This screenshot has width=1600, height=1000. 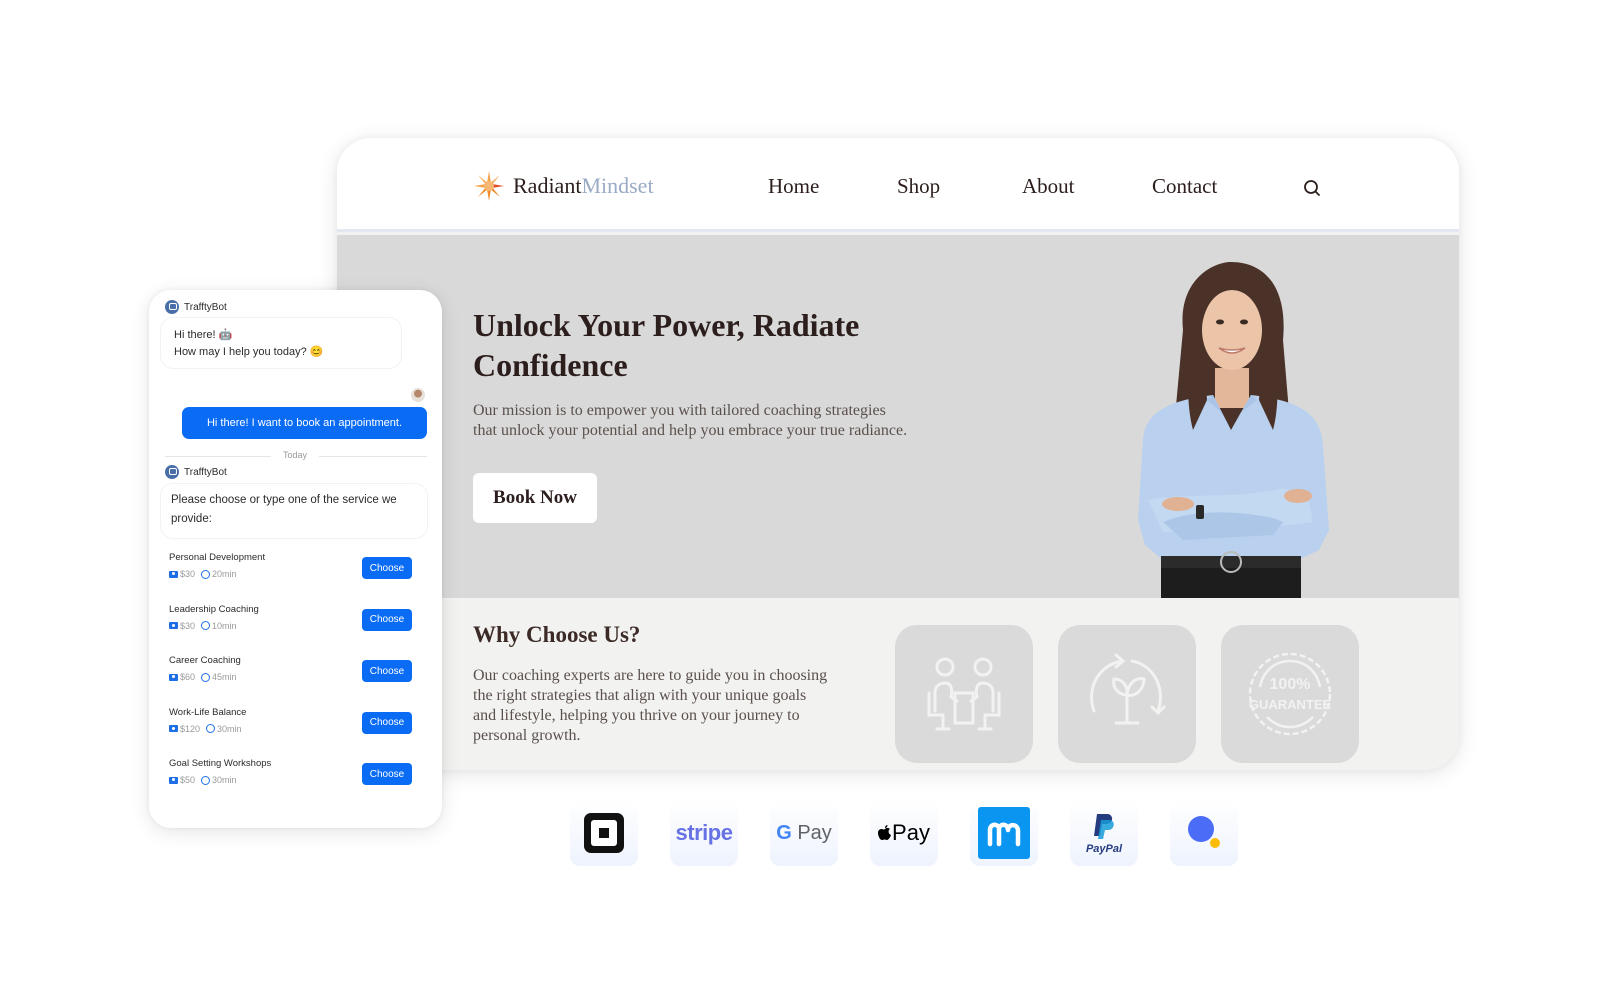 I want to click on hero-title: Unlock Your Power, Radiate Confidence, so click(x=666, y=345).